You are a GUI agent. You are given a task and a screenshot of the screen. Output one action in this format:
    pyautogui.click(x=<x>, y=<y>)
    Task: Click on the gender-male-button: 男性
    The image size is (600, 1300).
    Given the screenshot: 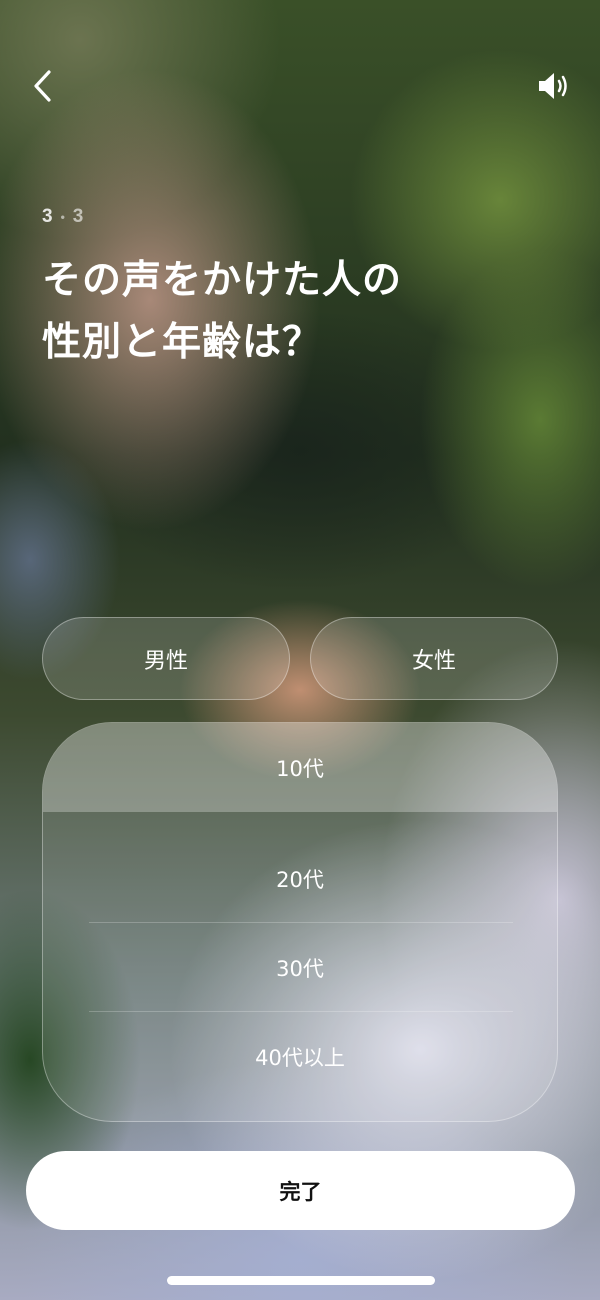 What is the action you would take?
    pyautogui.click(x=166, y=658)
    